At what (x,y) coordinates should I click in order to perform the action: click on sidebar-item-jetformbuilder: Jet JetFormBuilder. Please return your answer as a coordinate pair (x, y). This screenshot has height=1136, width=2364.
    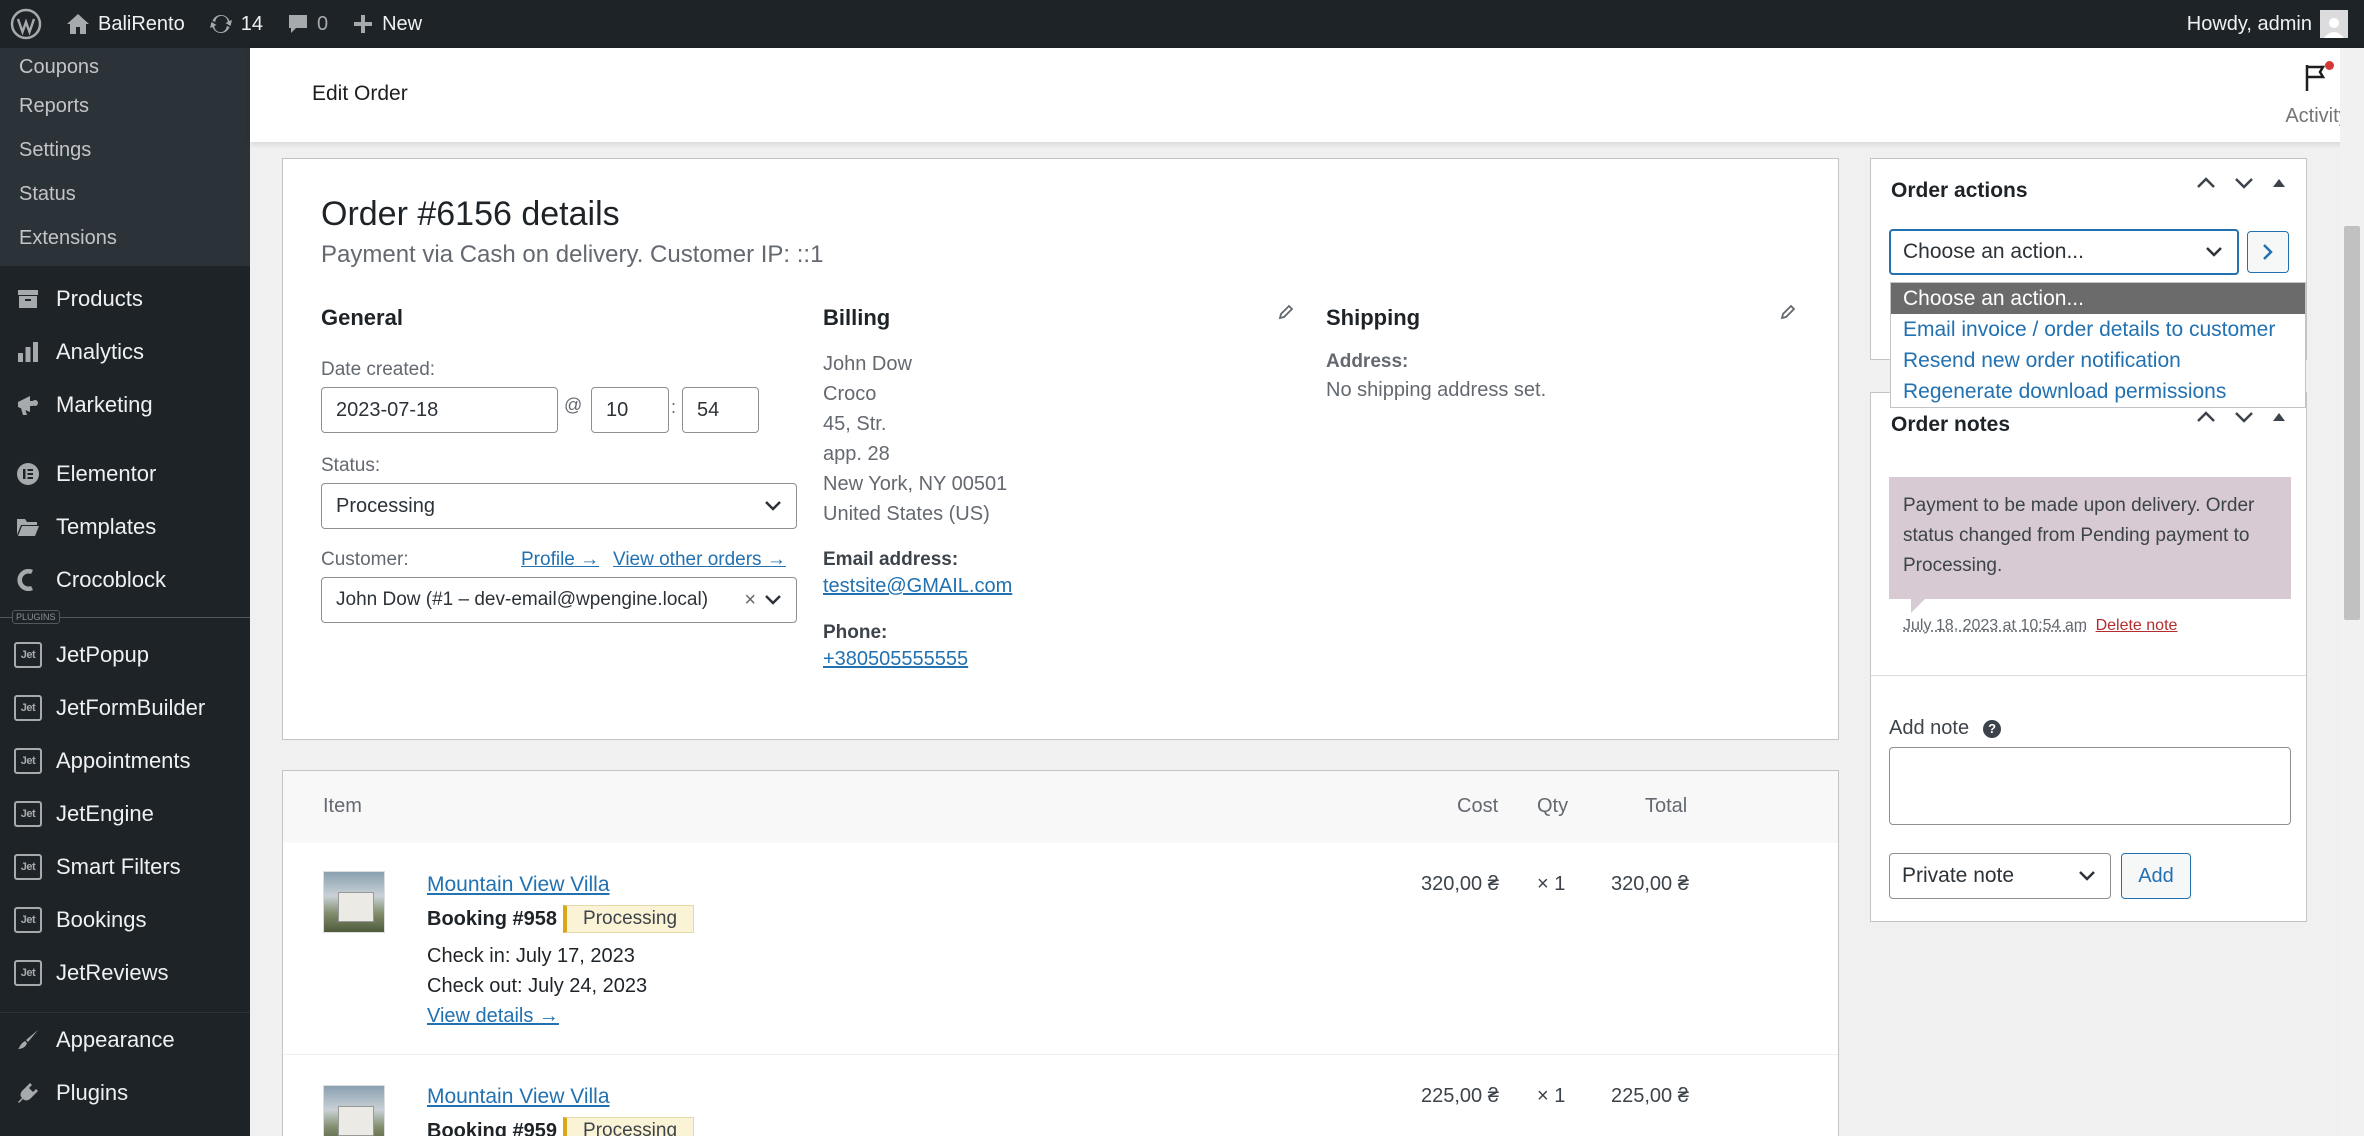
    Looking at the image, I should click on (125, 707).